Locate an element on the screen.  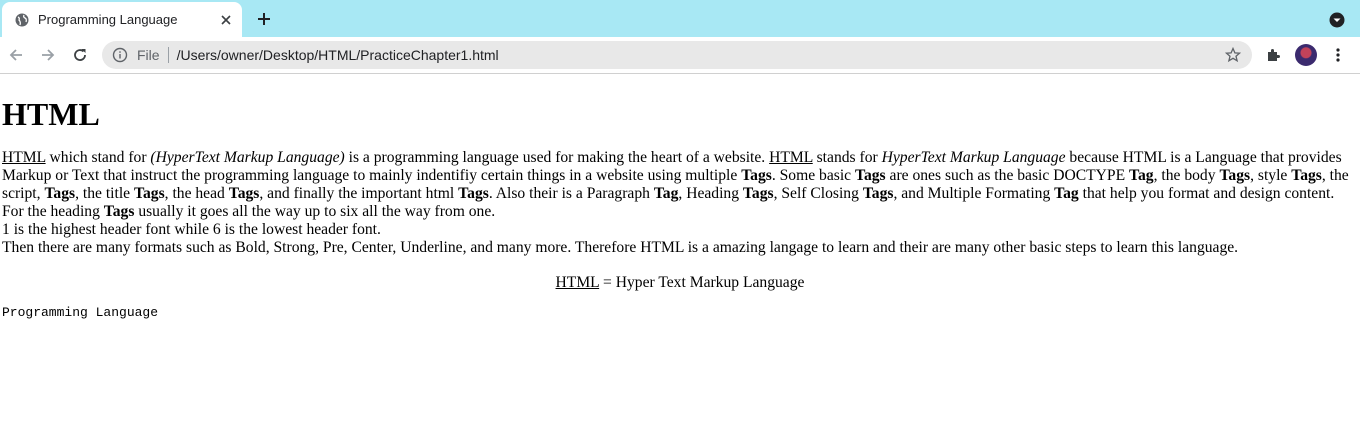
tab-title: Programming Language is located at coordinates (108, 19).